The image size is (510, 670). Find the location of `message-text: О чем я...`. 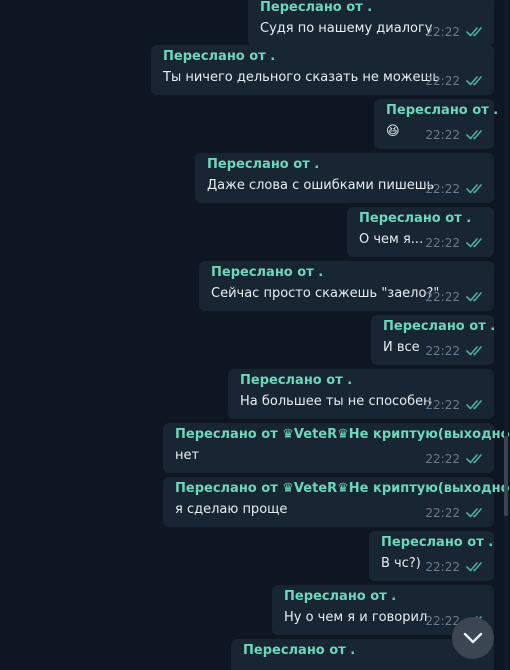

message-text: О чем я... is located at coordinates (391, 239).